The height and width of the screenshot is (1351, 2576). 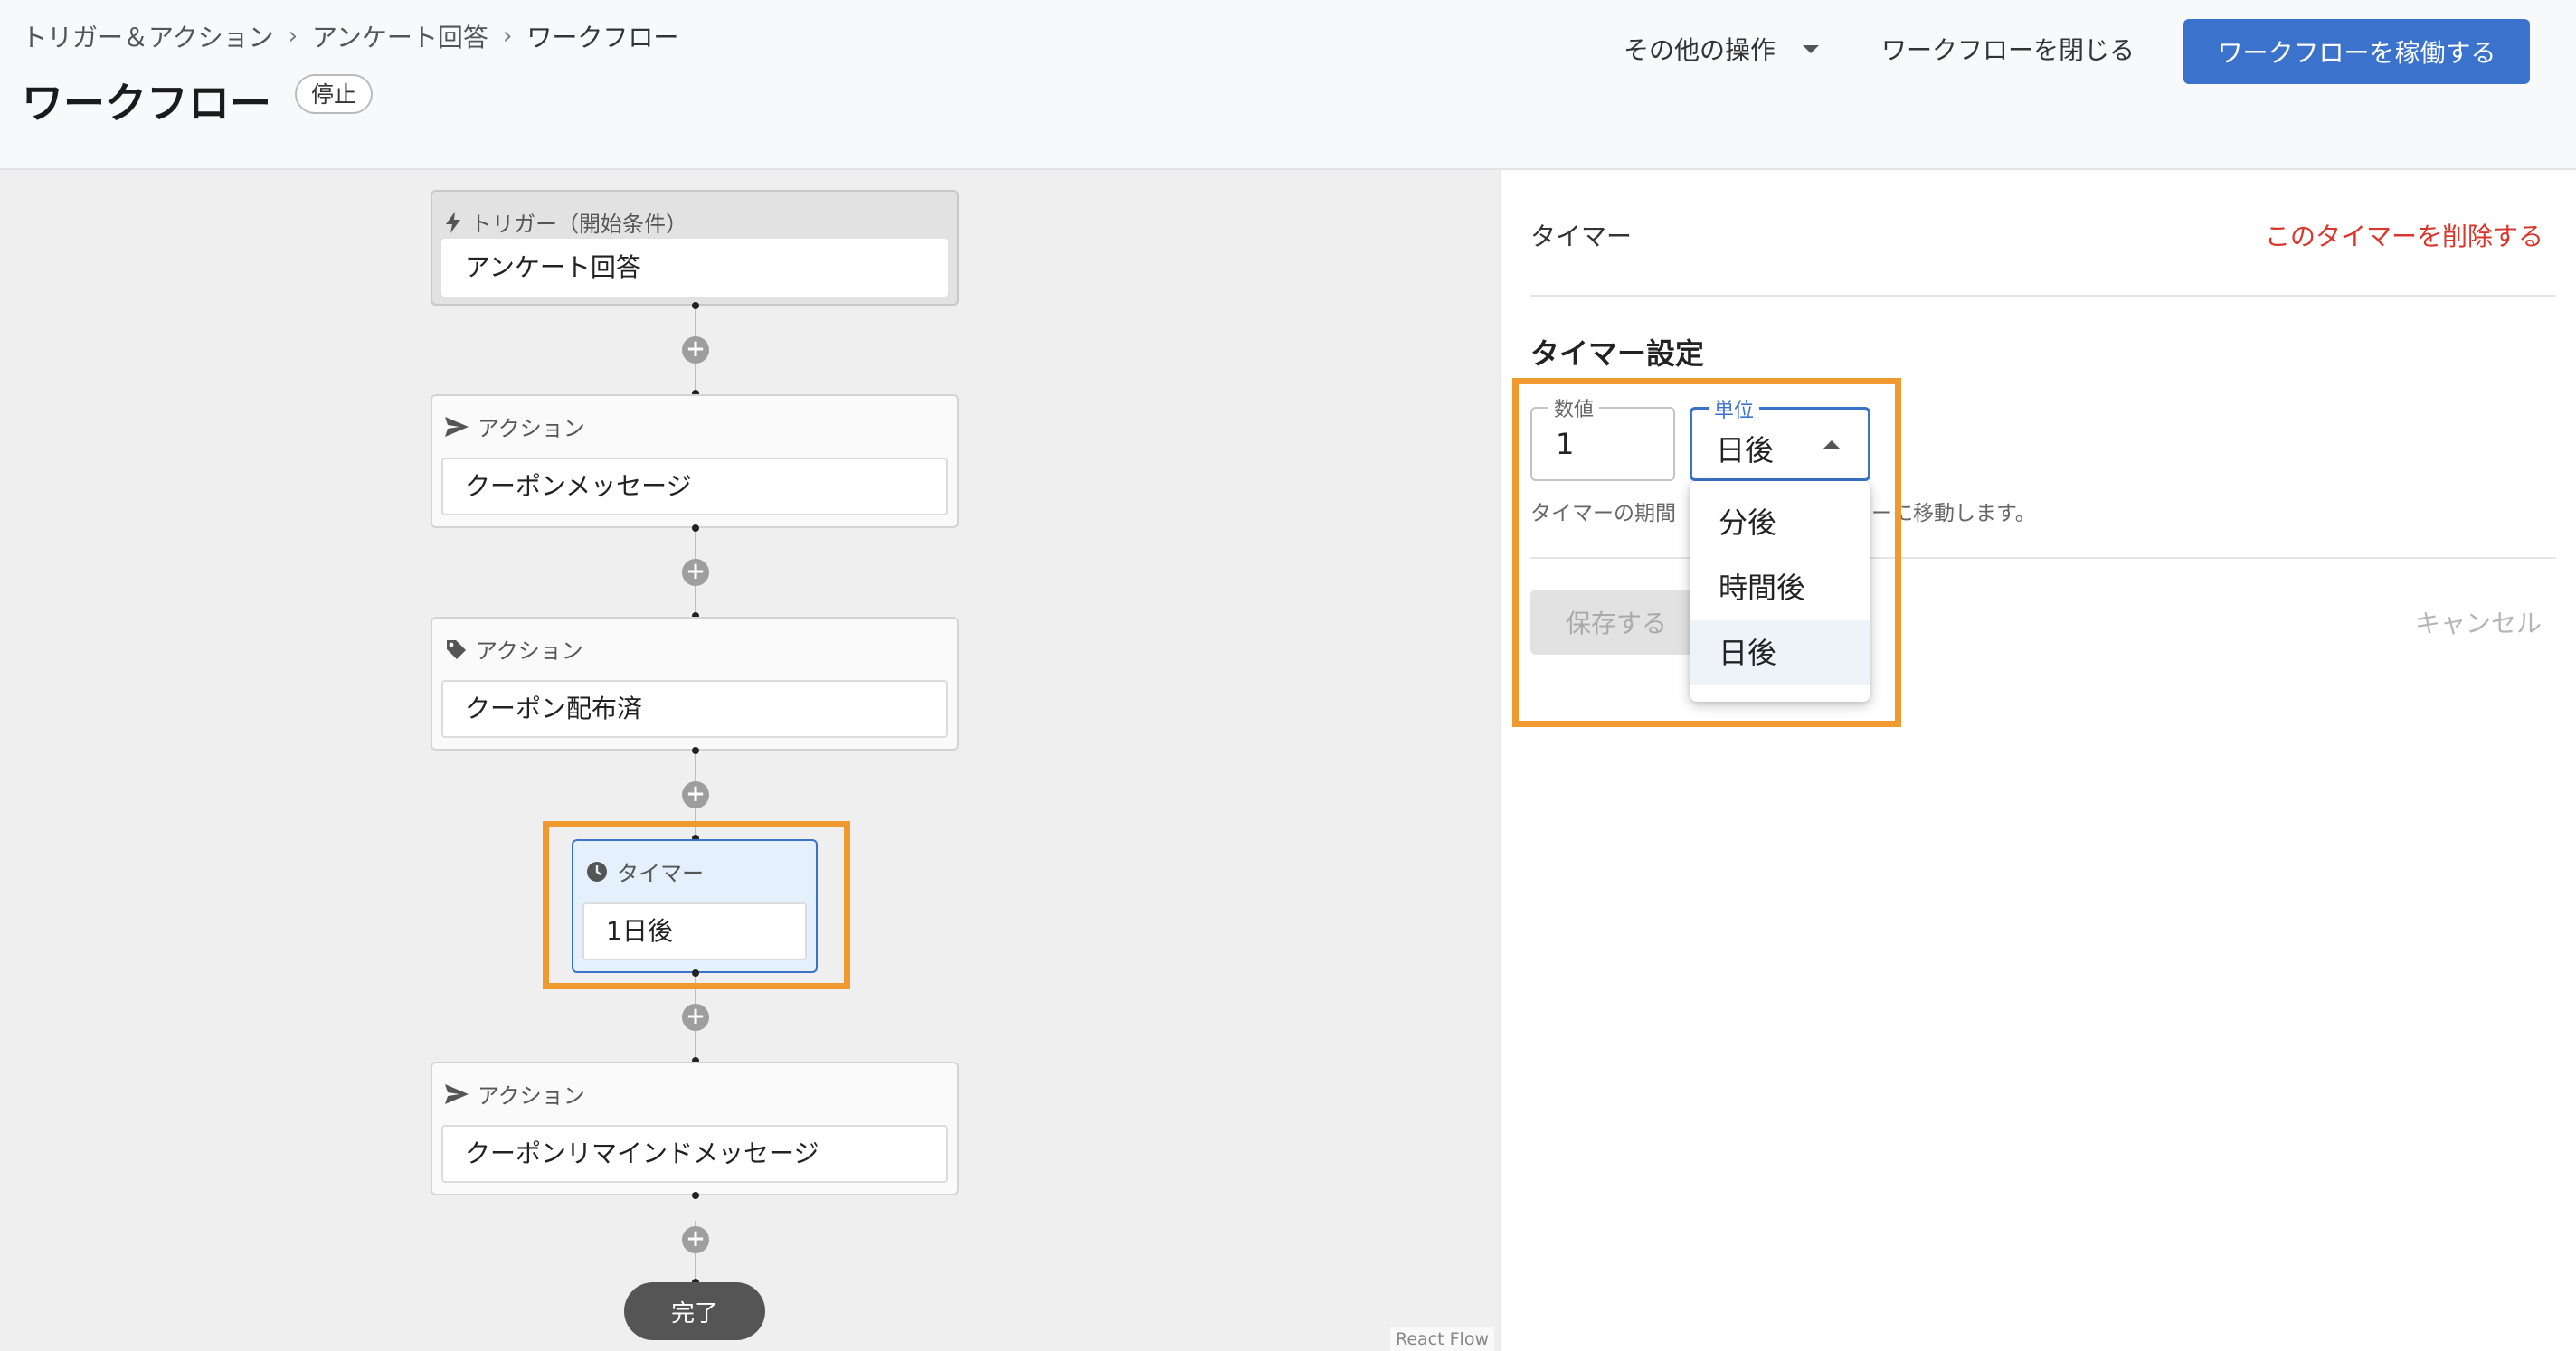 I want to click on node-name: クーポンリマインドメッセージ, so click(x=695, y=1154).